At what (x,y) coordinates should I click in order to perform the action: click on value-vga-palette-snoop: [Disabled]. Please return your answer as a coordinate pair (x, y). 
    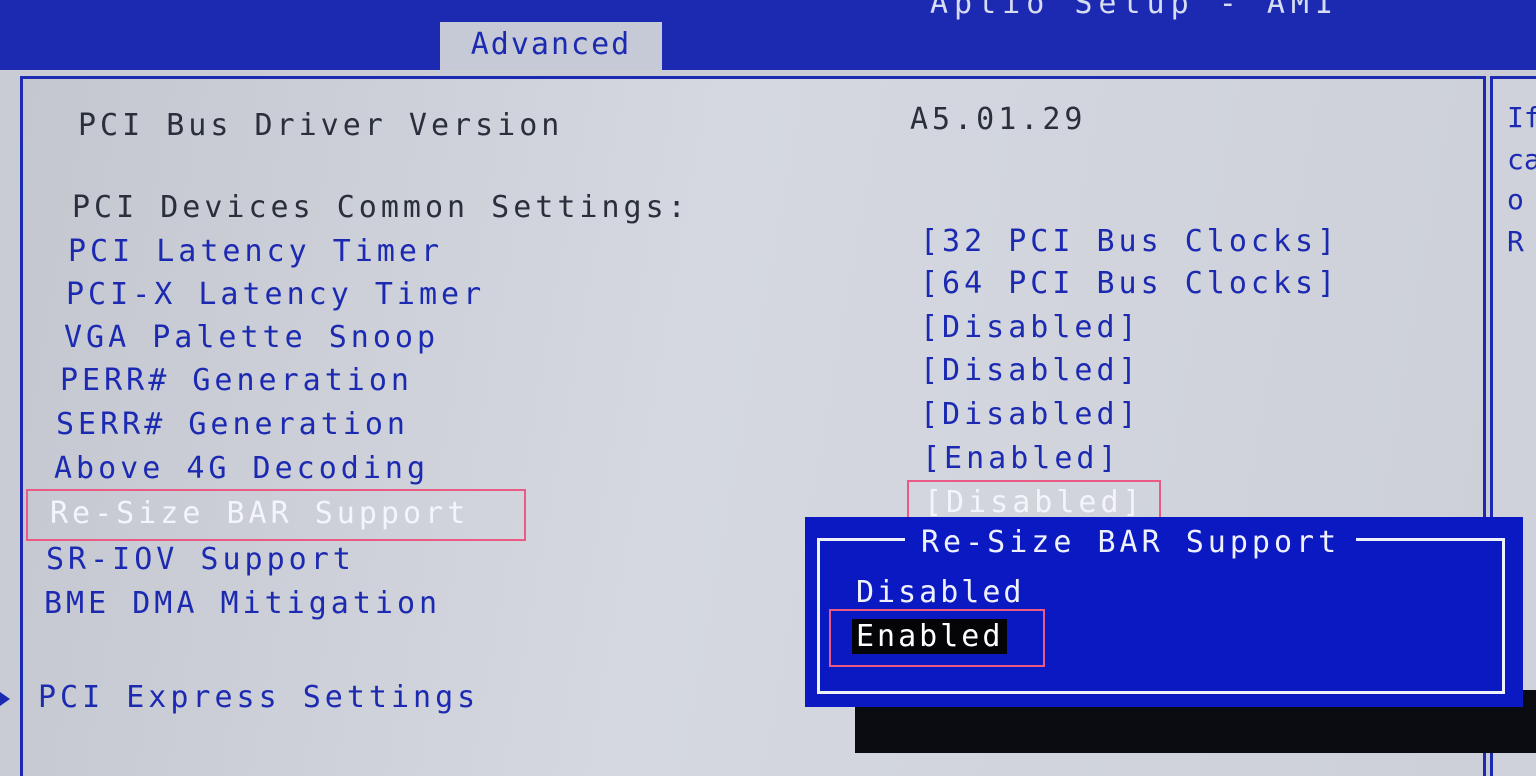
    Looking at the image, I should click on (1030, 327).